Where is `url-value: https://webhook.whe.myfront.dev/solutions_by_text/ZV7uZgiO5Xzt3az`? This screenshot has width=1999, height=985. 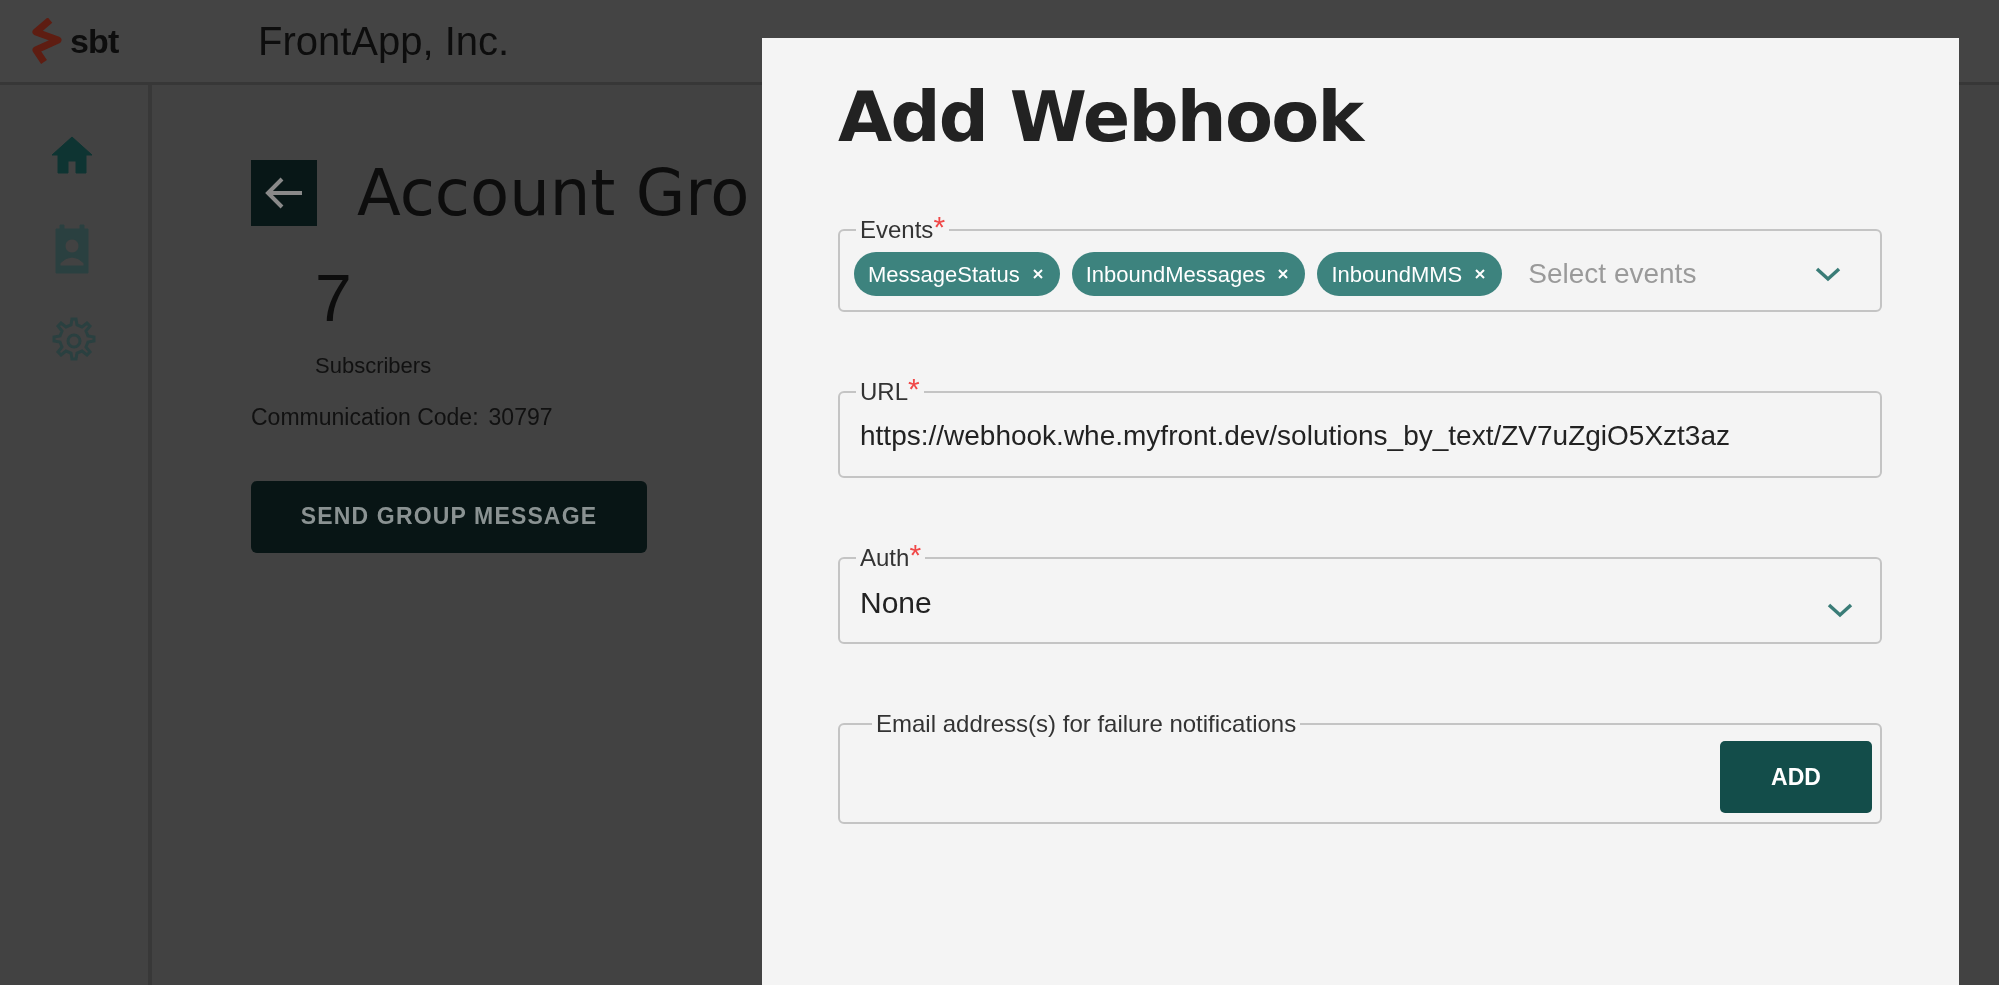
url-value: https://webhook.whe.myfront.dev/solutions_by_text/ZV7uZgiO5Xzt3az is located at coordinates (1295, 436).